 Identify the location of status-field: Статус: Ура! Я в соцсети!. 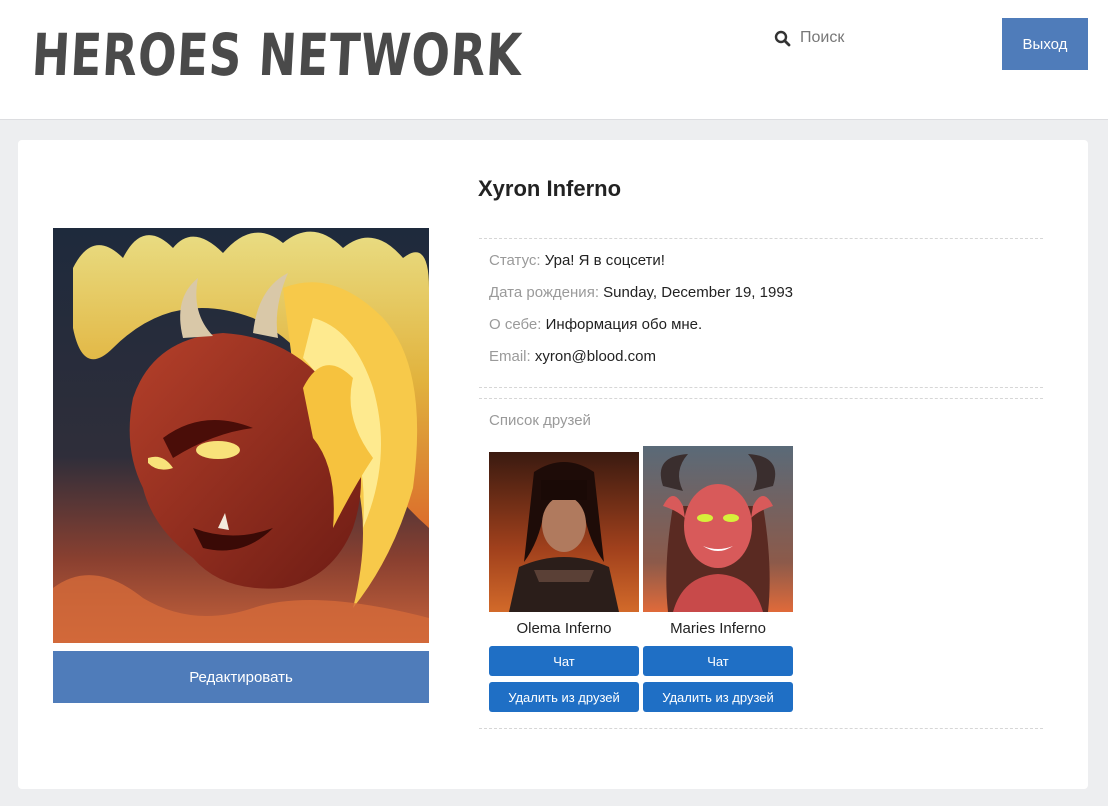
(577, 260).